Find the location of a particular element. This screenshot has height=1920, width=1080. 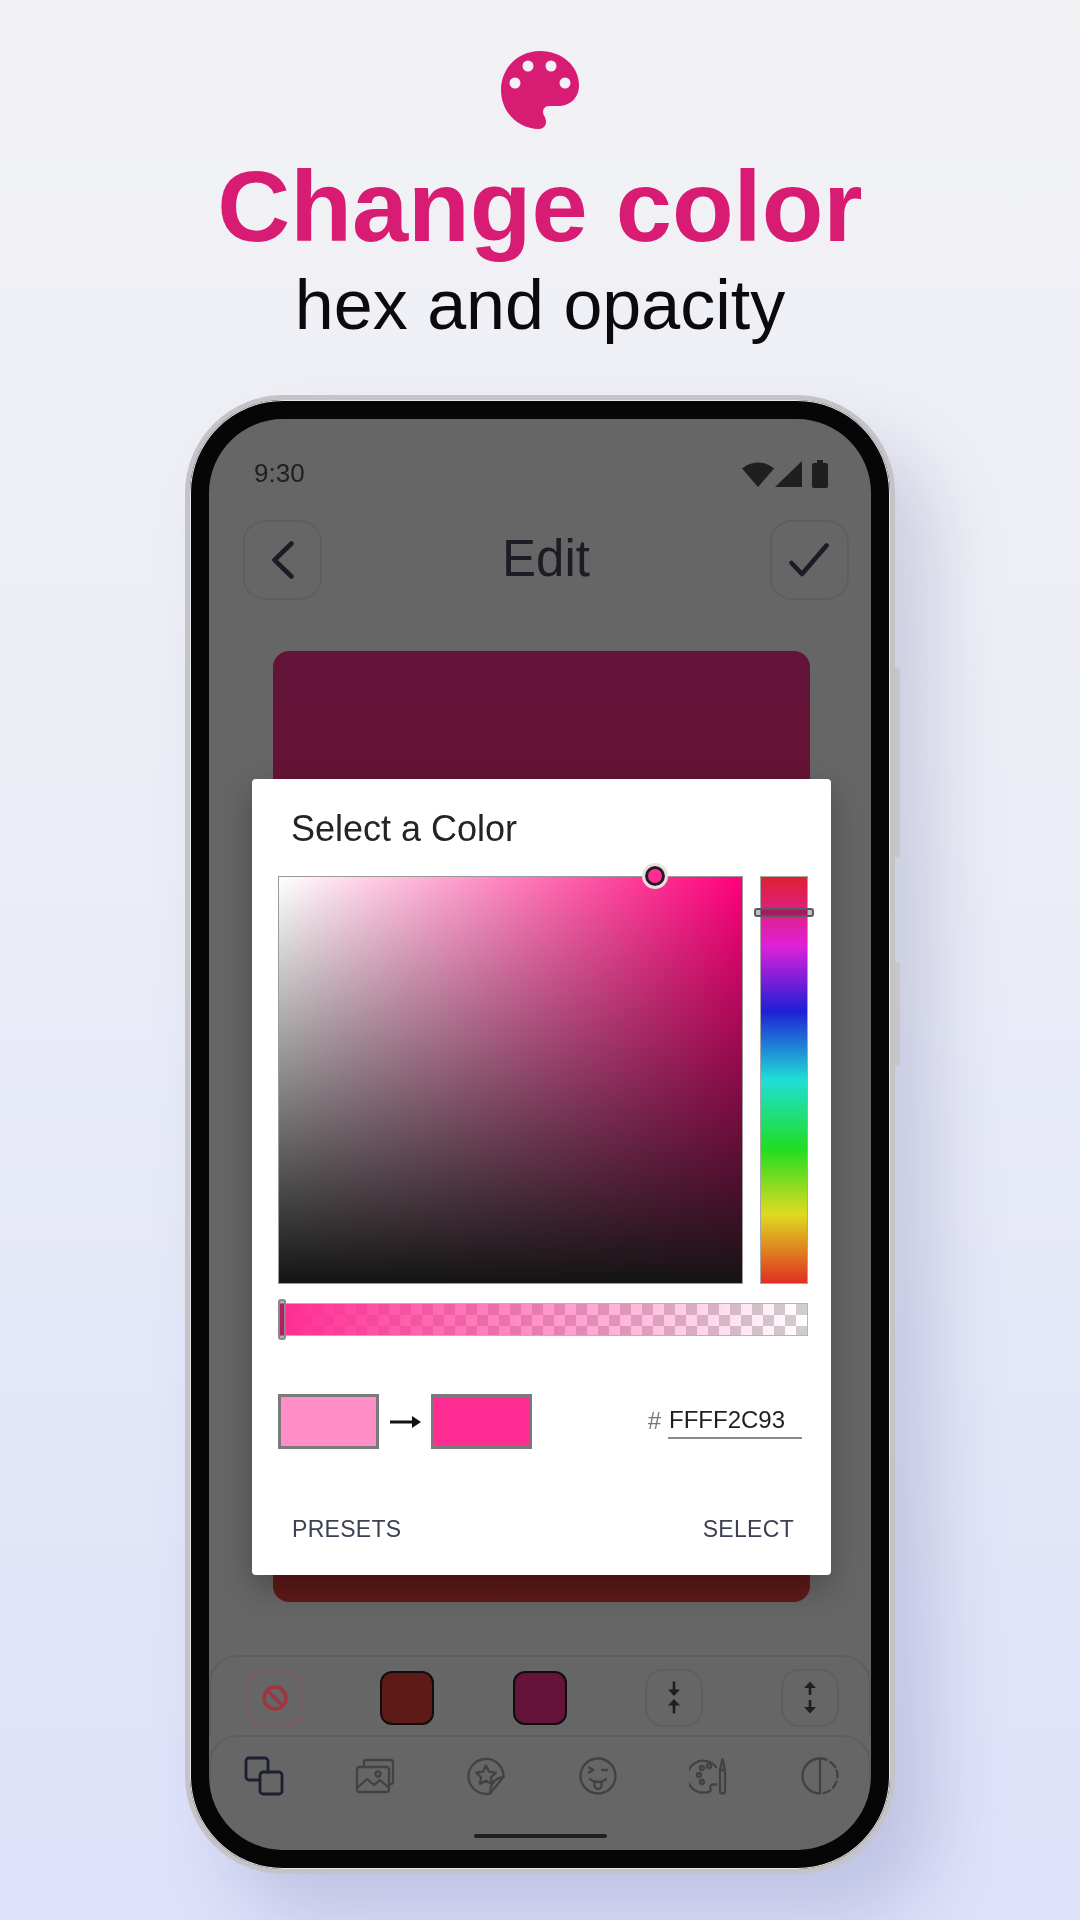

contrast-icon is located at coordinates (819, 1775).